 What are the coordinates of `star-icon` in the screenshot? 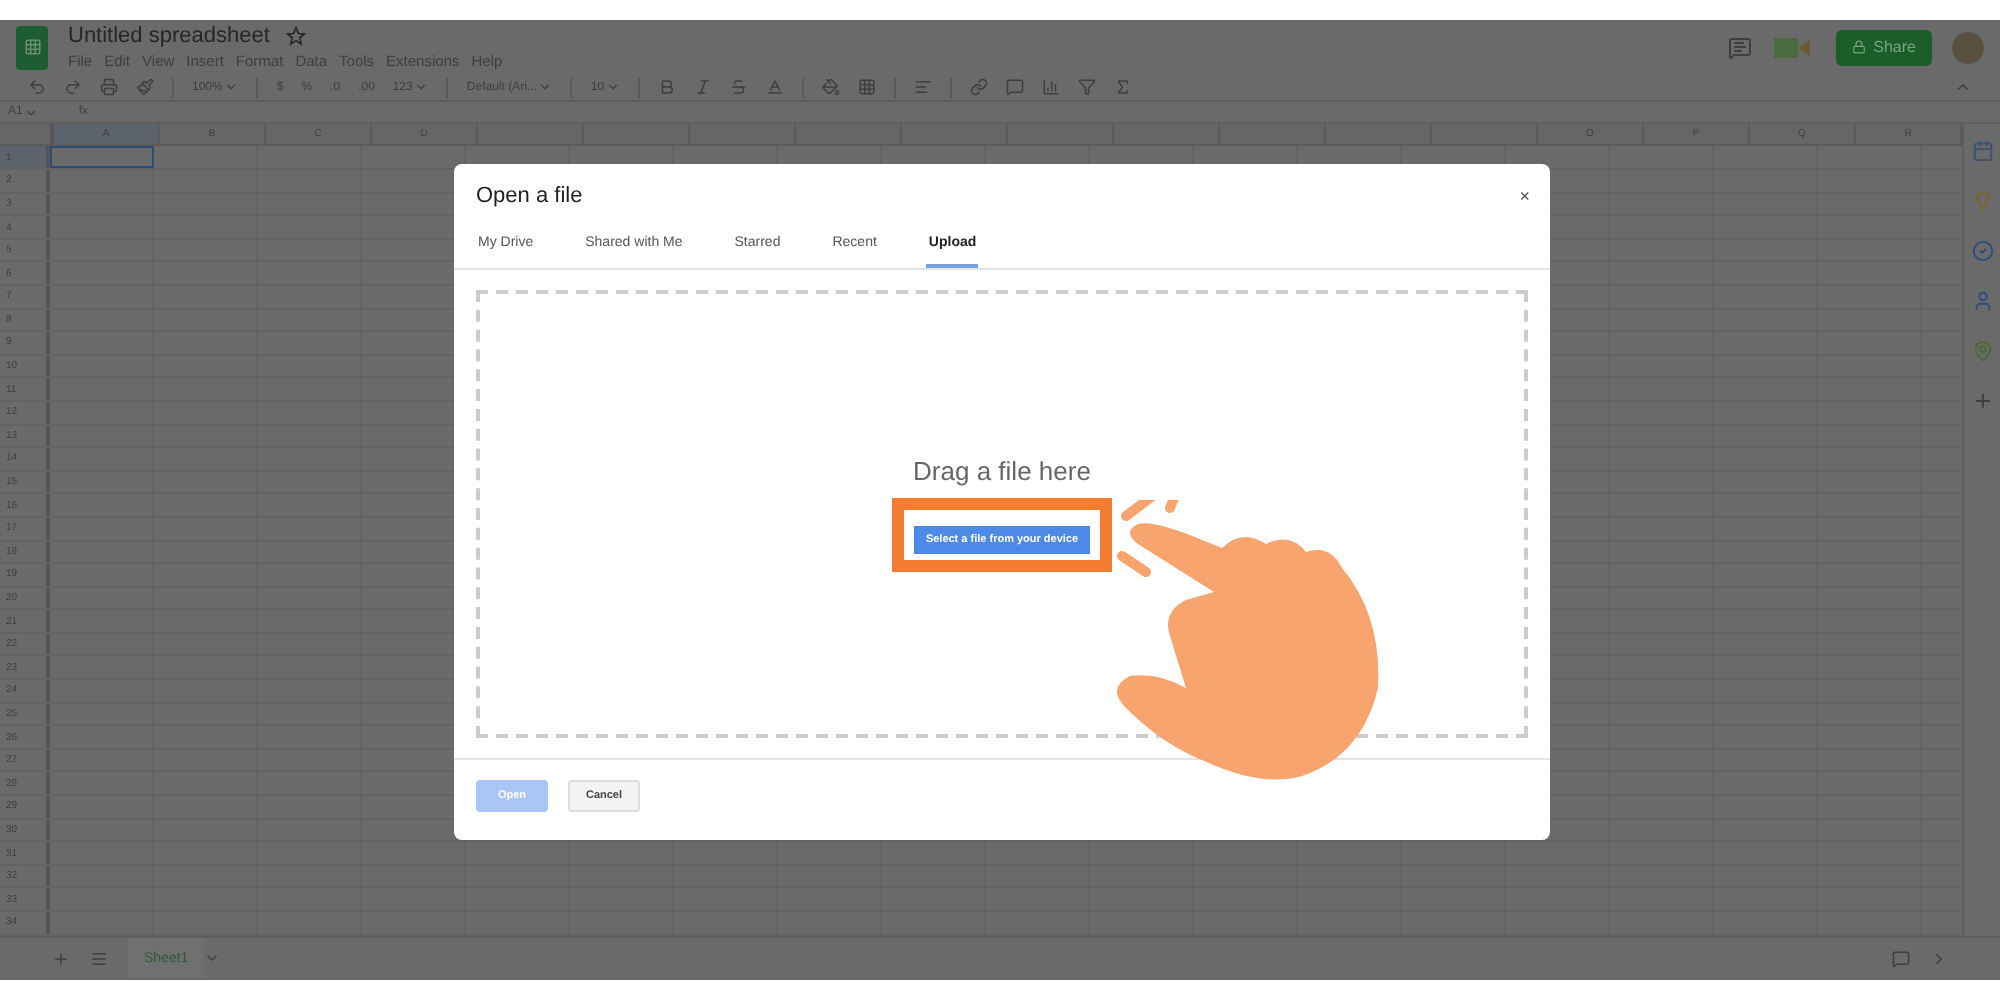 It's located at (295, 36).